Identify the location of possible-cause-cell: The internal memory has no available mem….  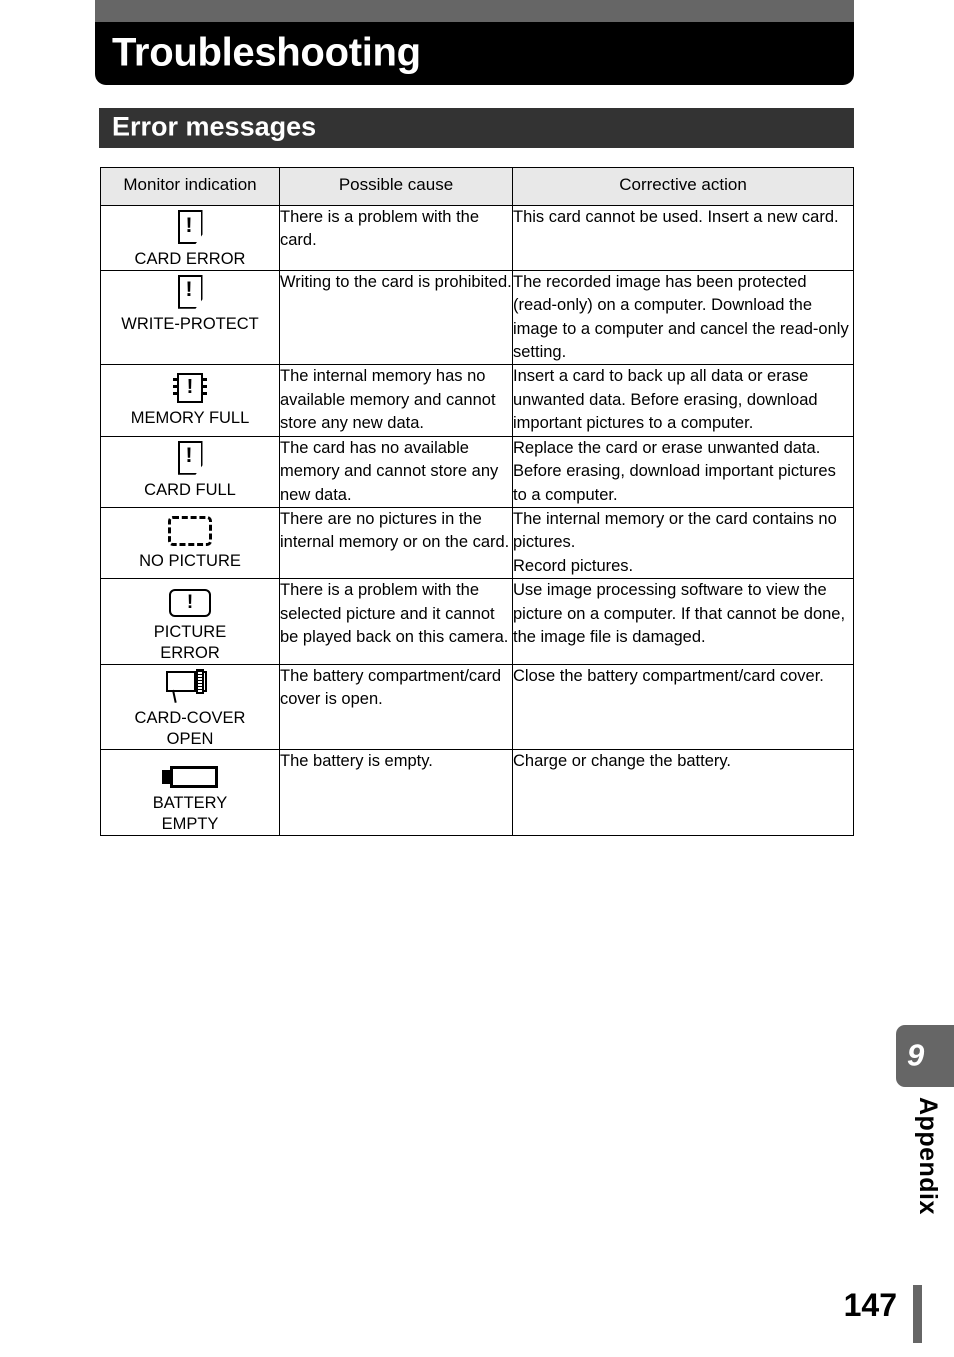
(396, 400).